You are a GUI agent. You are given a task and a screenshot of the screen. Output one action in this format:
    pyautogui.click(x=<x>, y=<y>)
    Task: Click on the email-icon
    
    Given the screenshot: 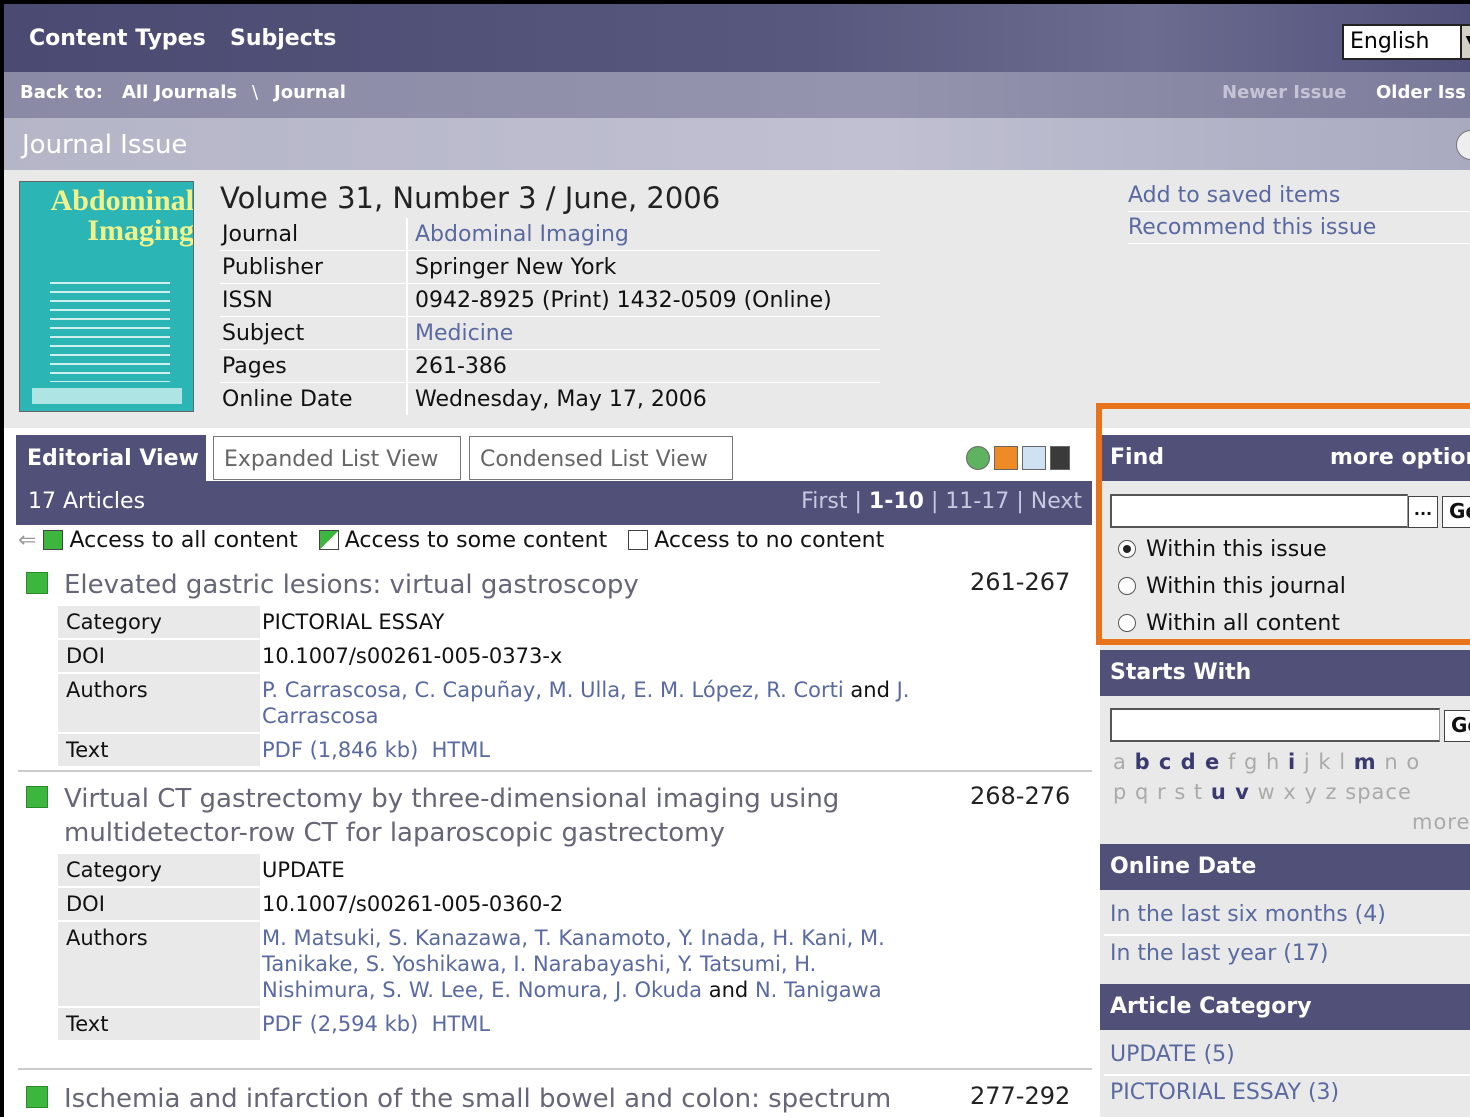 What is the action you would take?
    pyautogui.click(x=1034, y=458)
    